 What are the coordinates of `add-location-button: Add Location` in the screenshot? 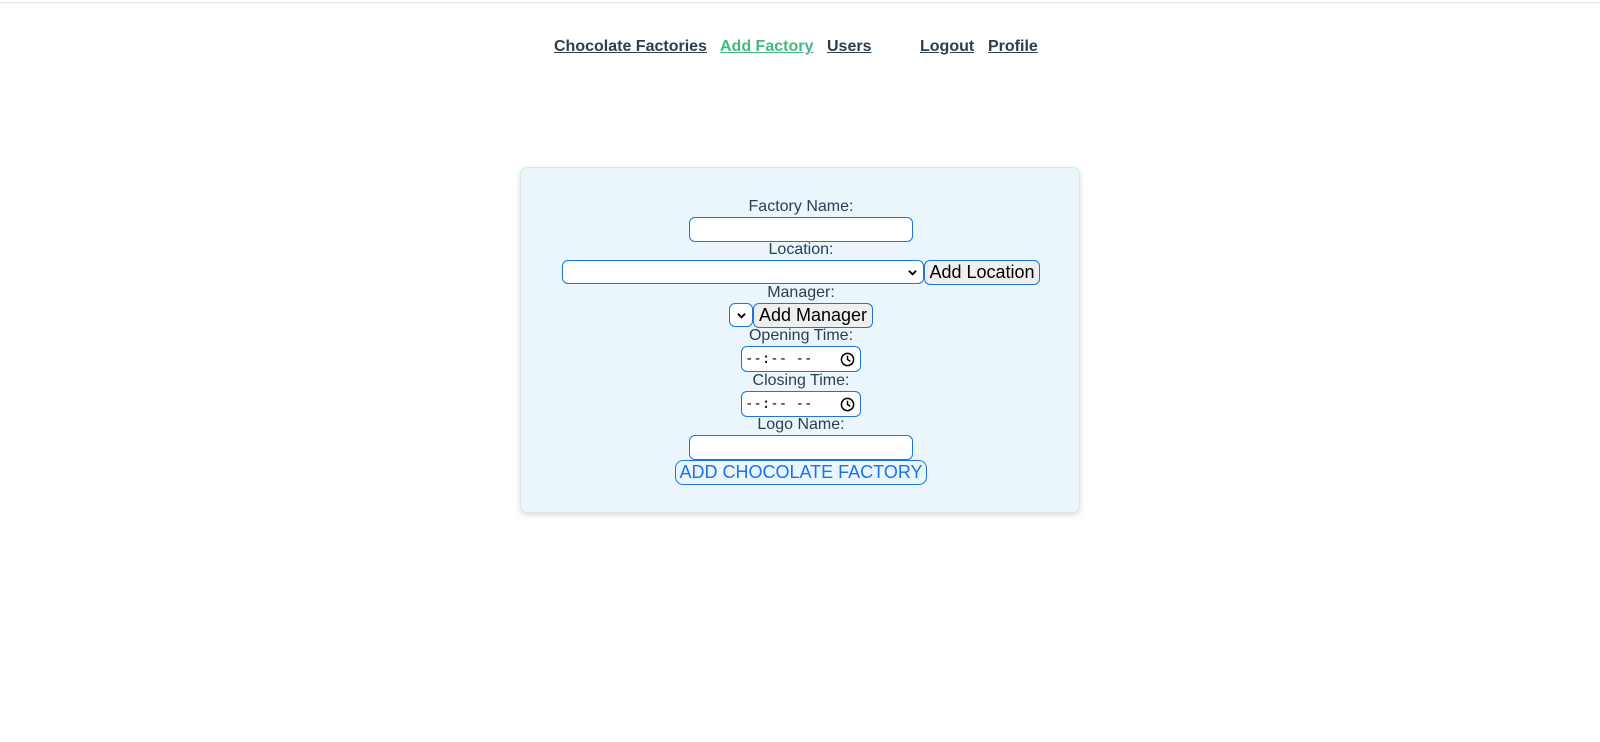 It's located at (982, 272).